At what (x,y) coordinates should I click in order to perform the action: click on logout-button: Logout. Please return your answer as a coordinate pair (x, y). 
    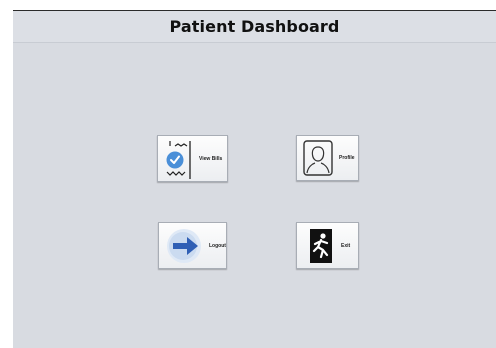
    Looking at the image, I should click on (192, 245).